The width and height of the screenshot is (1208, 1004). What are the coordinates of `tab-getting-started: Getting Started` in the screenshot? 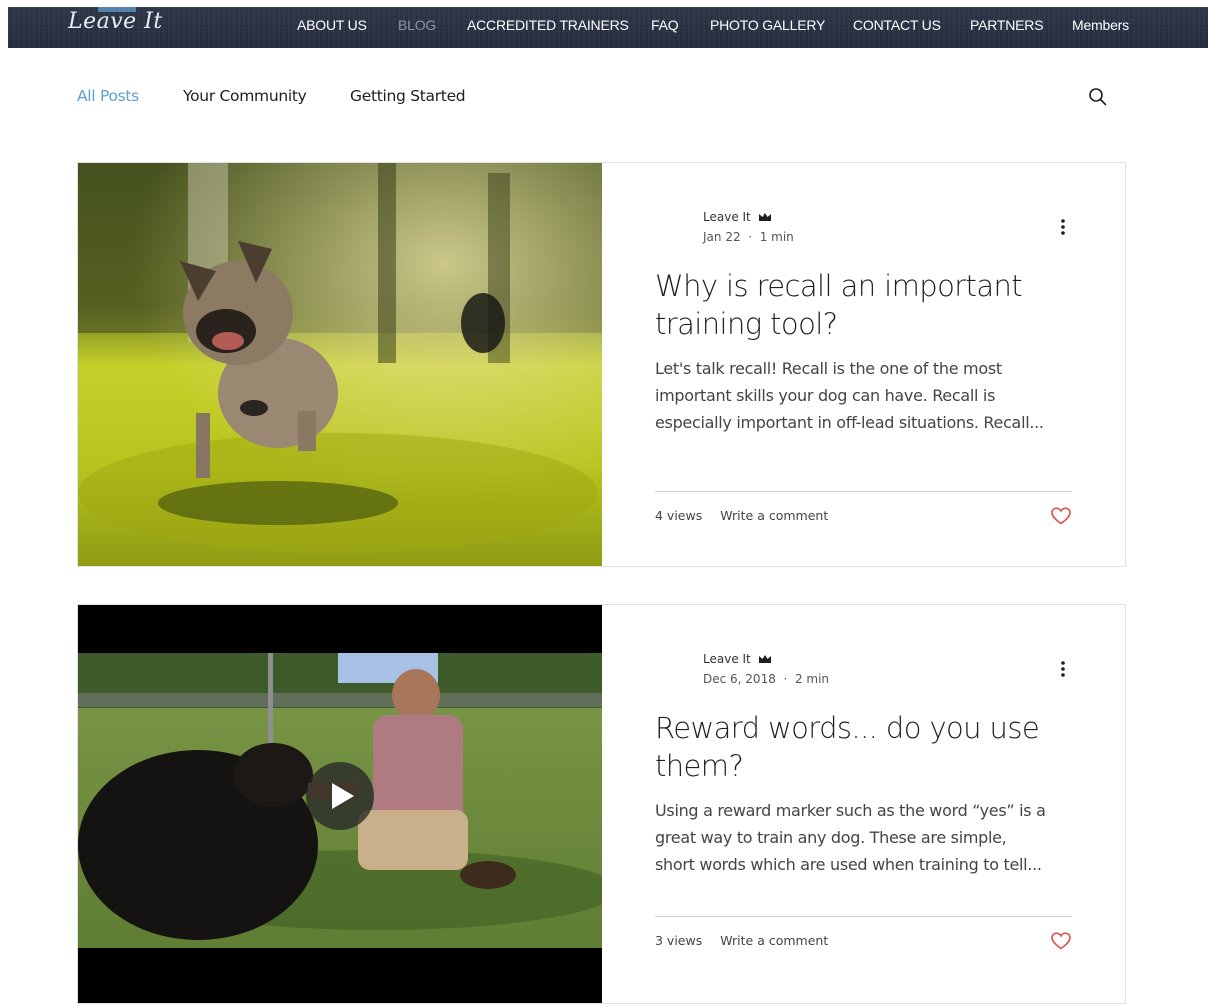 It's located at (408, 96).